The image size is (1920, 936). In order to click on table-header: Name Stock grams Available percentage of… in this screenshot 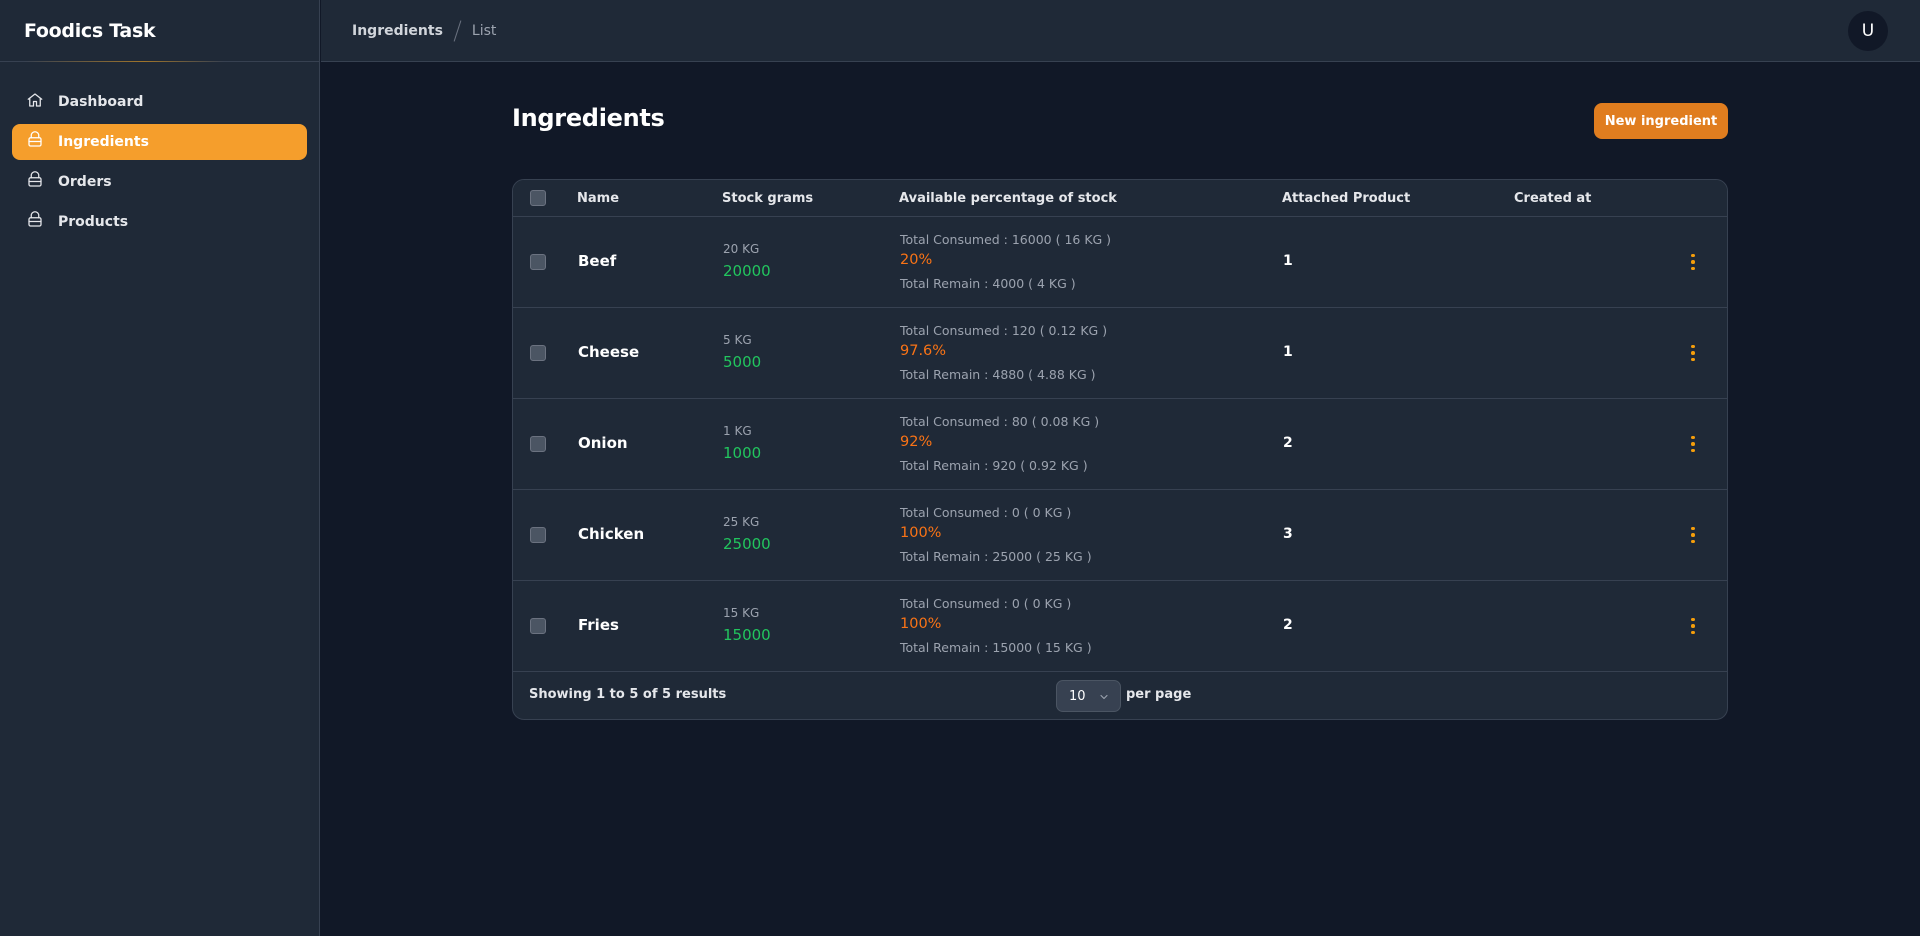, I will do `click(1120, 198)`.